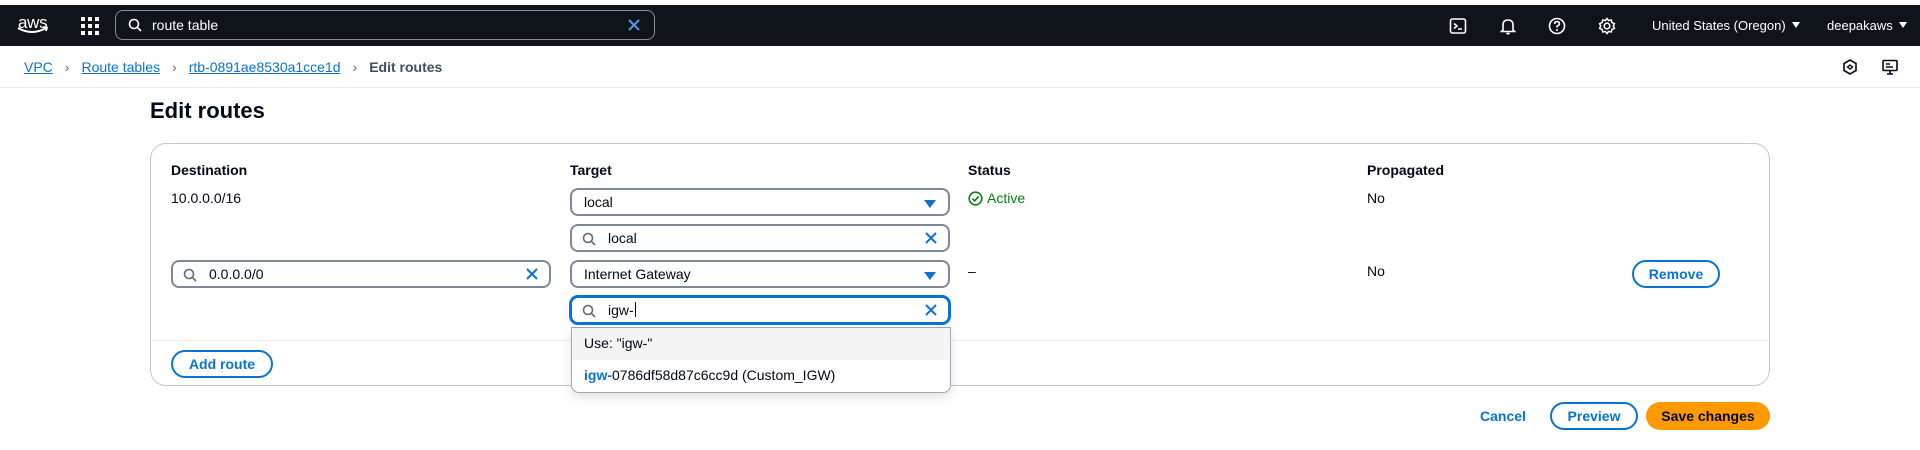 This screenshot has width=1920, height=450. What do you see at coordinates (635, 309) in the screenshot?
I see `text-cursor` at bounding box center [635, 309].